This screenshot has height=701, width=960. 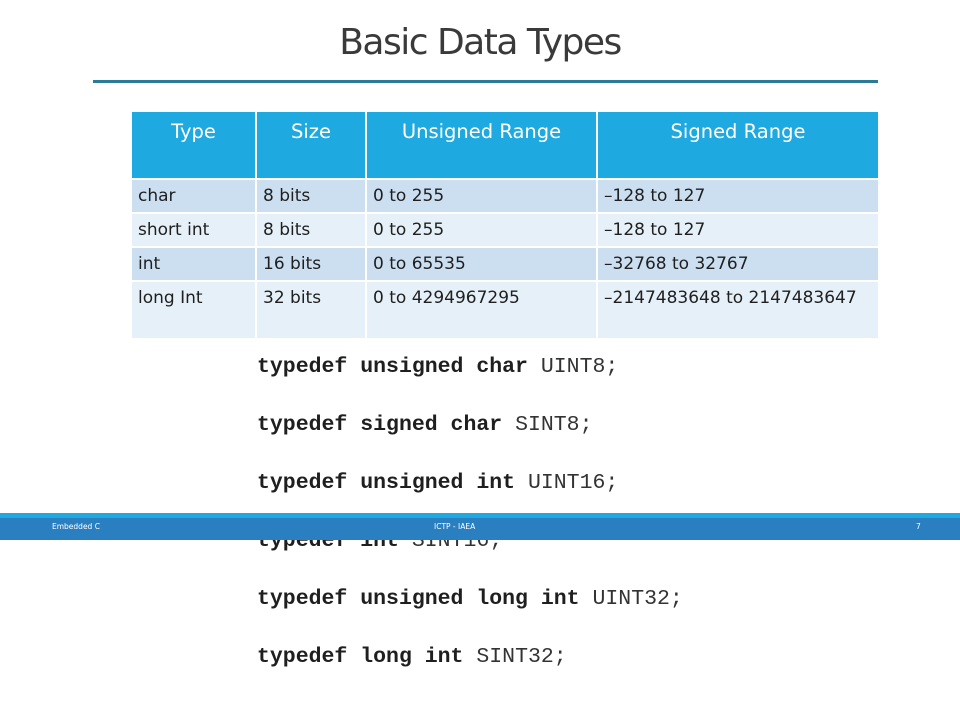 I want to click on code-base-type: unsigned long int, so click(x=470, y=599).